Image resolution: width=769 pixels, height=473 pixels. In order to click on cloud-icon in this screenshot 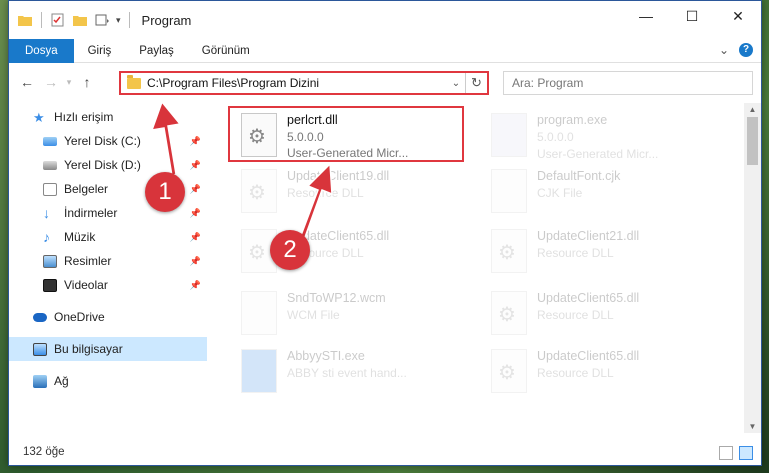, I will do `click(40, 317)`.